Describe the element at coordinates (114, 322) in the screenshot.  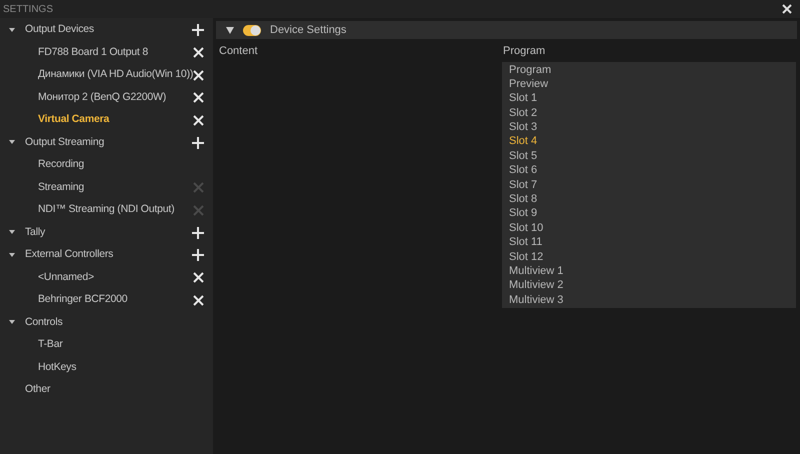
I see `sidebar-item: Controls` at that location.